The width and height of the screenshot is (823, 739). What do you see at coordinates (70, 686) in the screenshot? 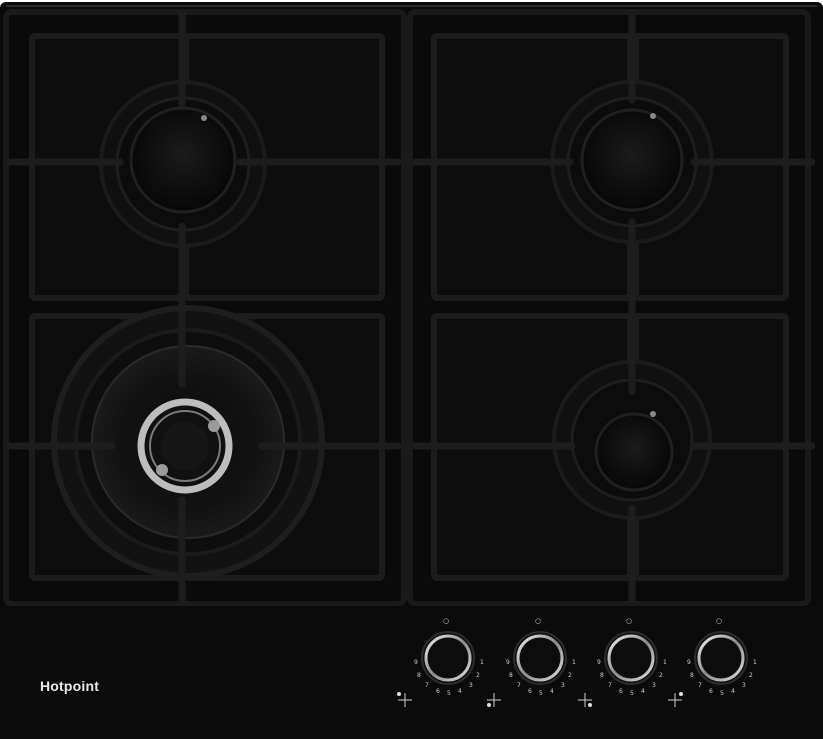
I see `brand-logo: Hotpoint` at bounding box center [70, 686].